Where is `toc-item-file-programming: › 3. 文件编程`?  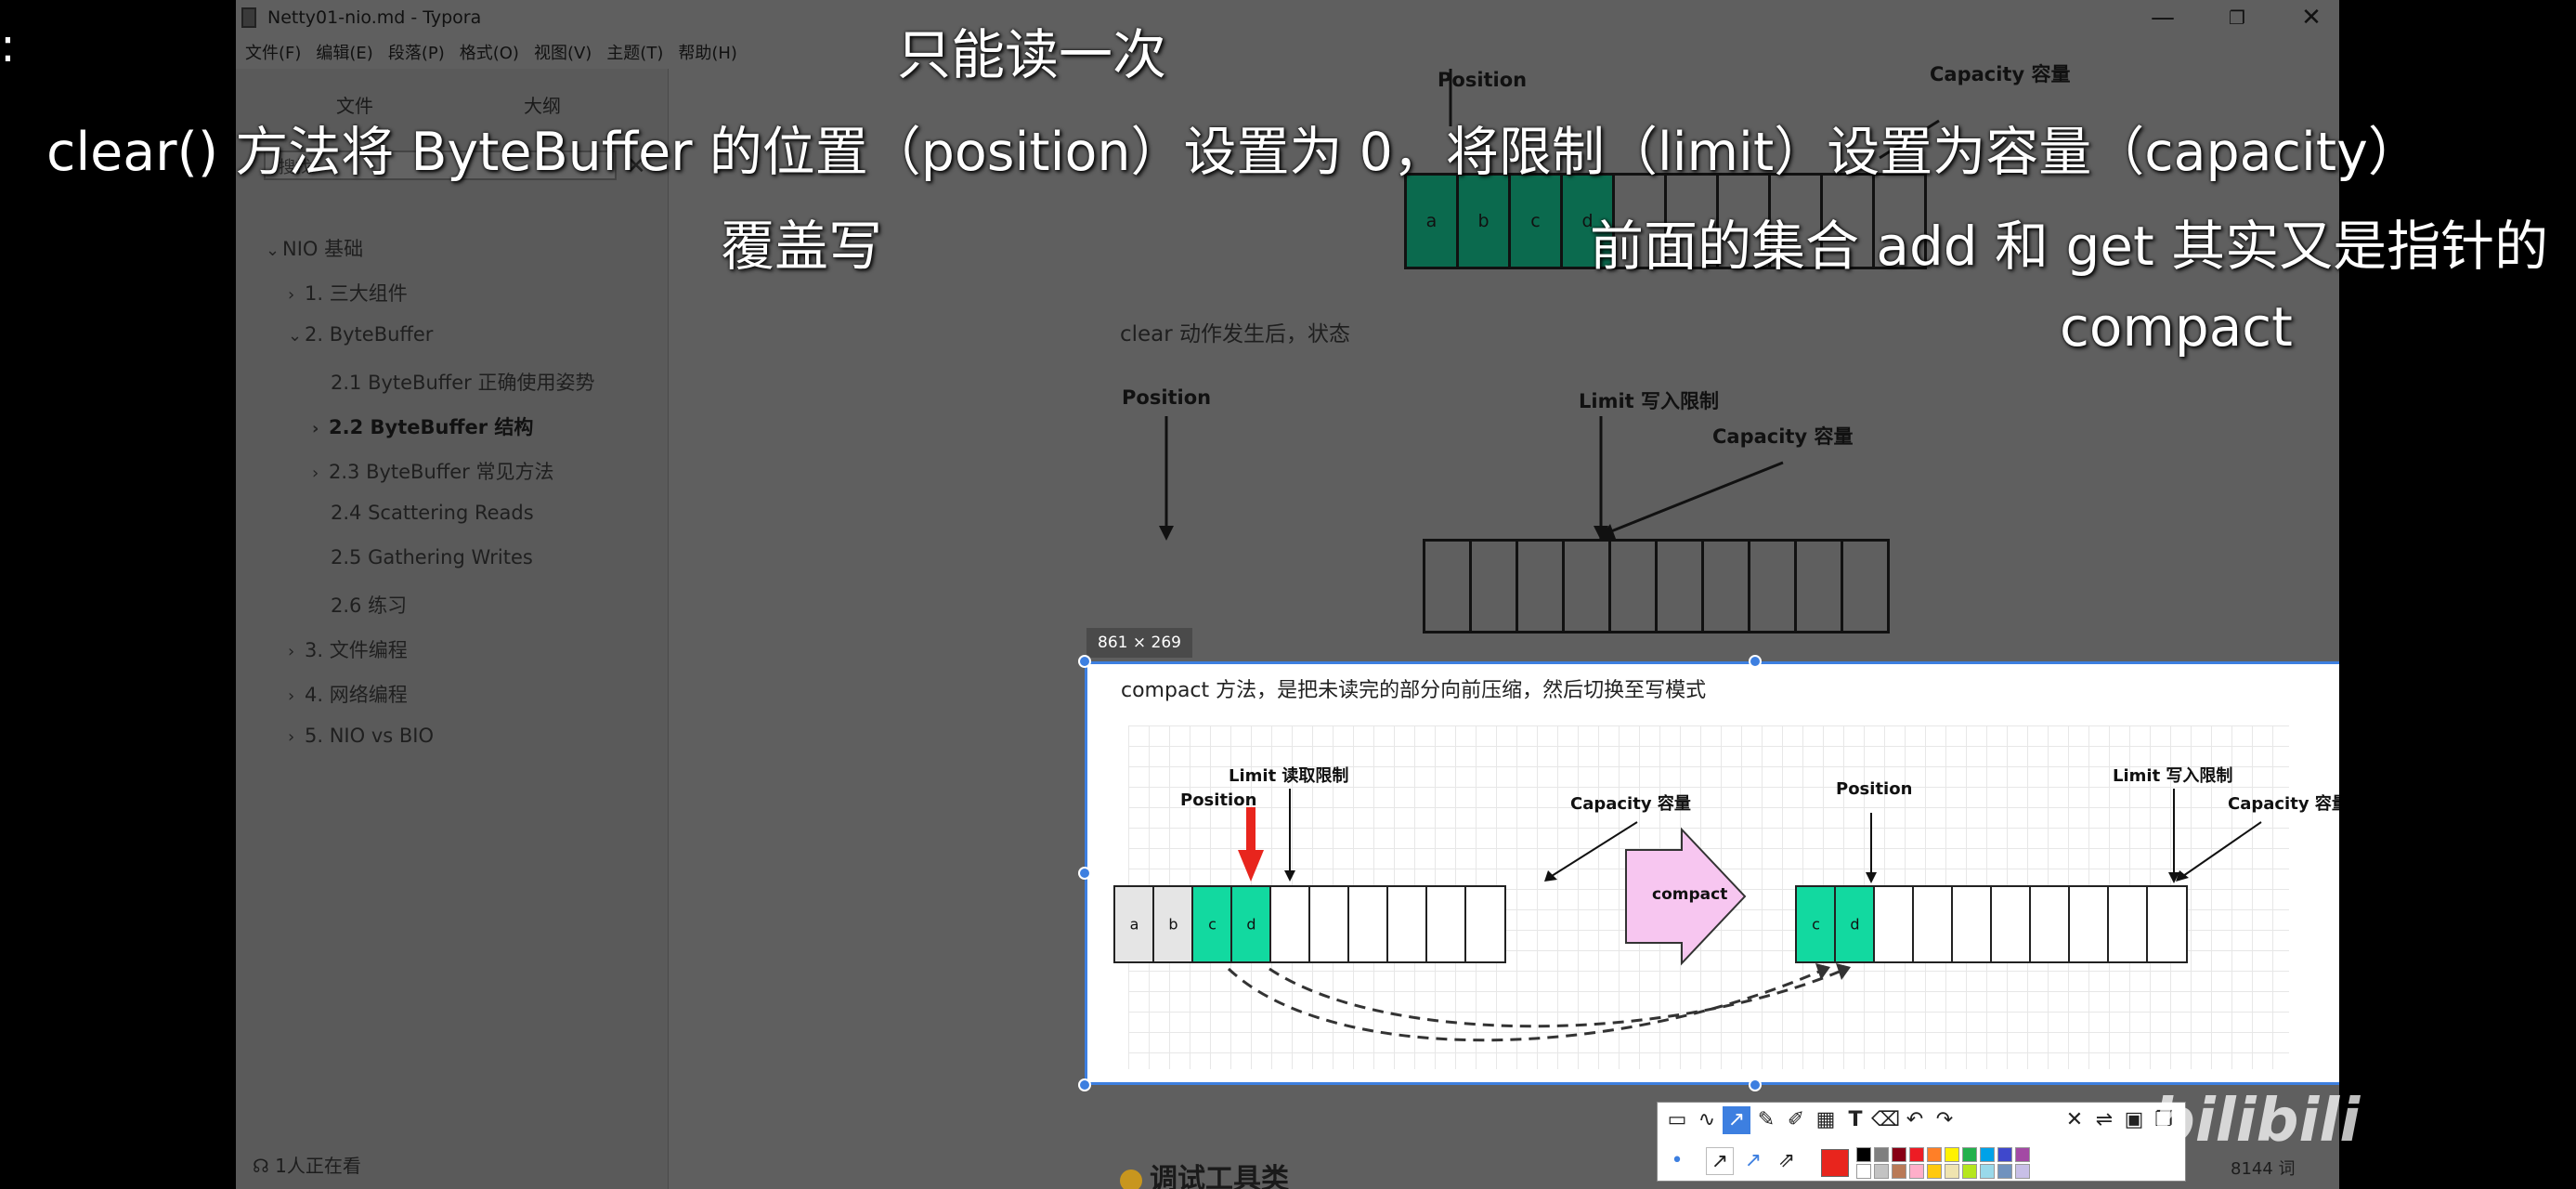 toc-item-file-programming: › 3. 文件编程 is located at coordinates (348, 649).